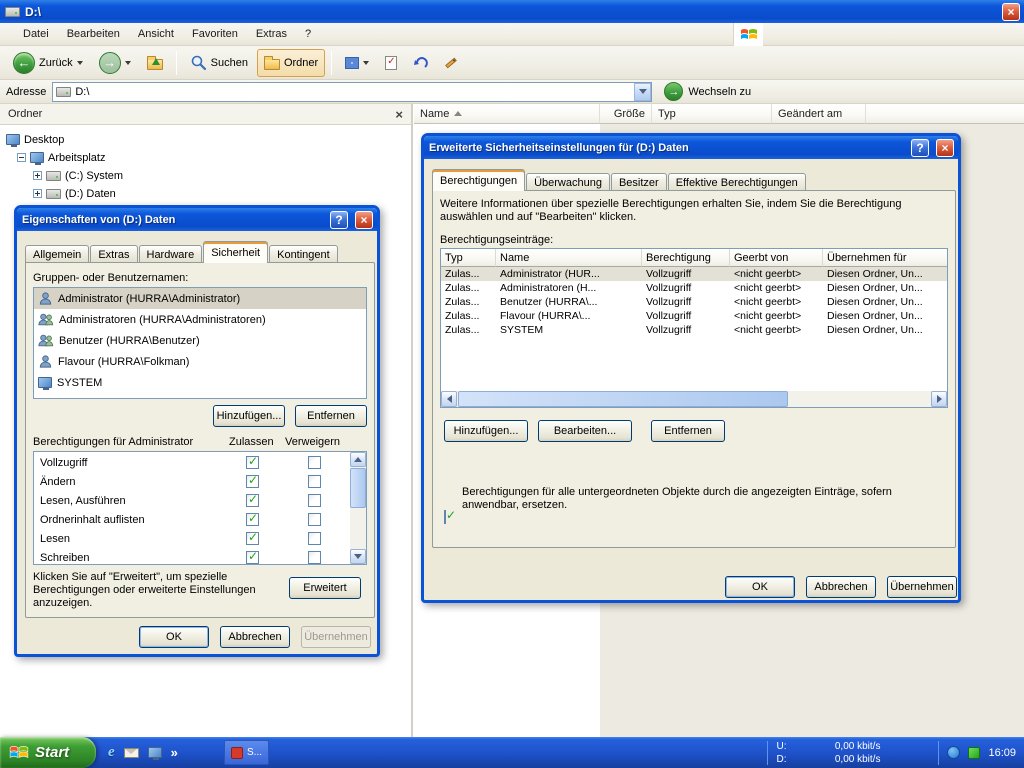  I want to click on edit-tool-button, so click(451, 63).